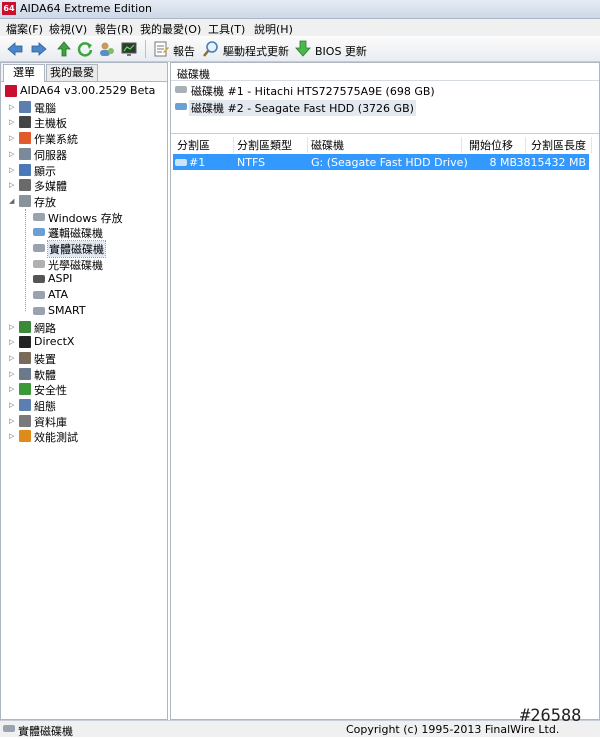 The image size is (600, 739). Describe the element at coordinates (24, 29) in the screenshot. I see `menu-file: 檔案(F)` at that location.